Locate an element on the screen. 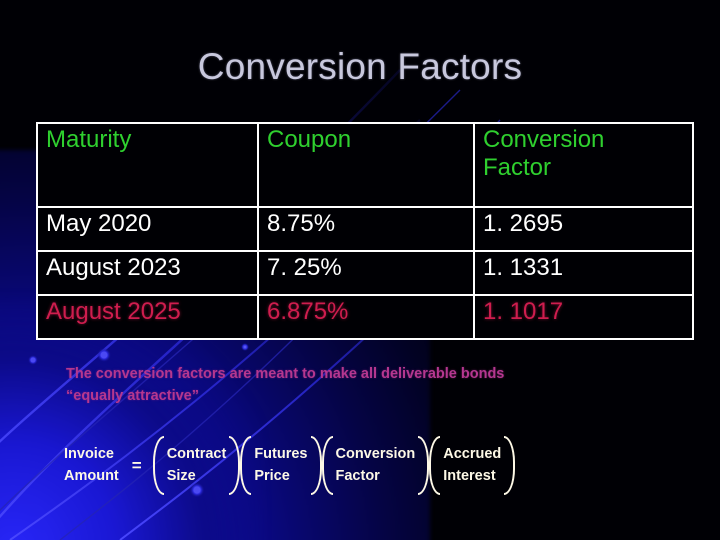  formula-term-line1: Accrued is located at coordinates (472, 454).